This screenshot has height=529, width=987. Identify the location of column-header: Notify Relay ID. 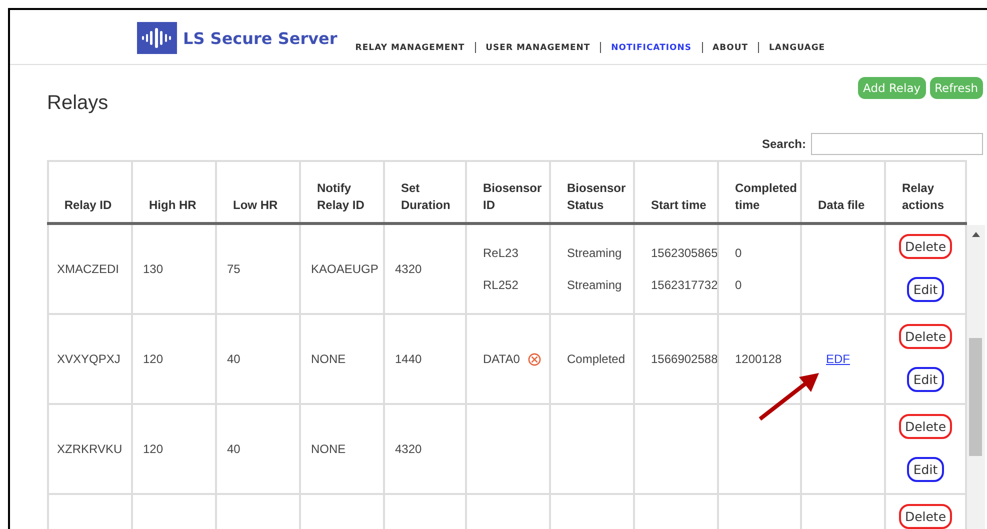
(341, 192).